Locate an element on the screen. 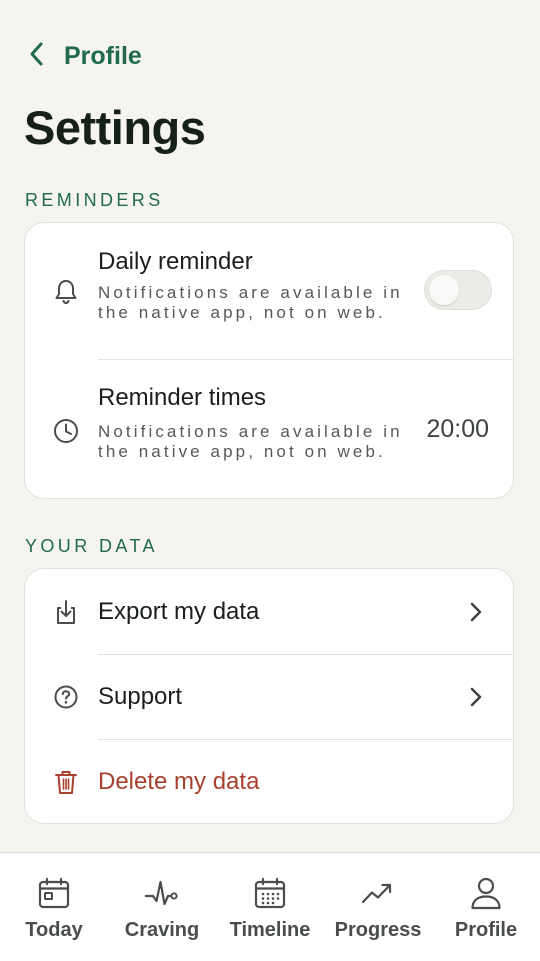  support-label: Support is located at coordinates (140, 696).